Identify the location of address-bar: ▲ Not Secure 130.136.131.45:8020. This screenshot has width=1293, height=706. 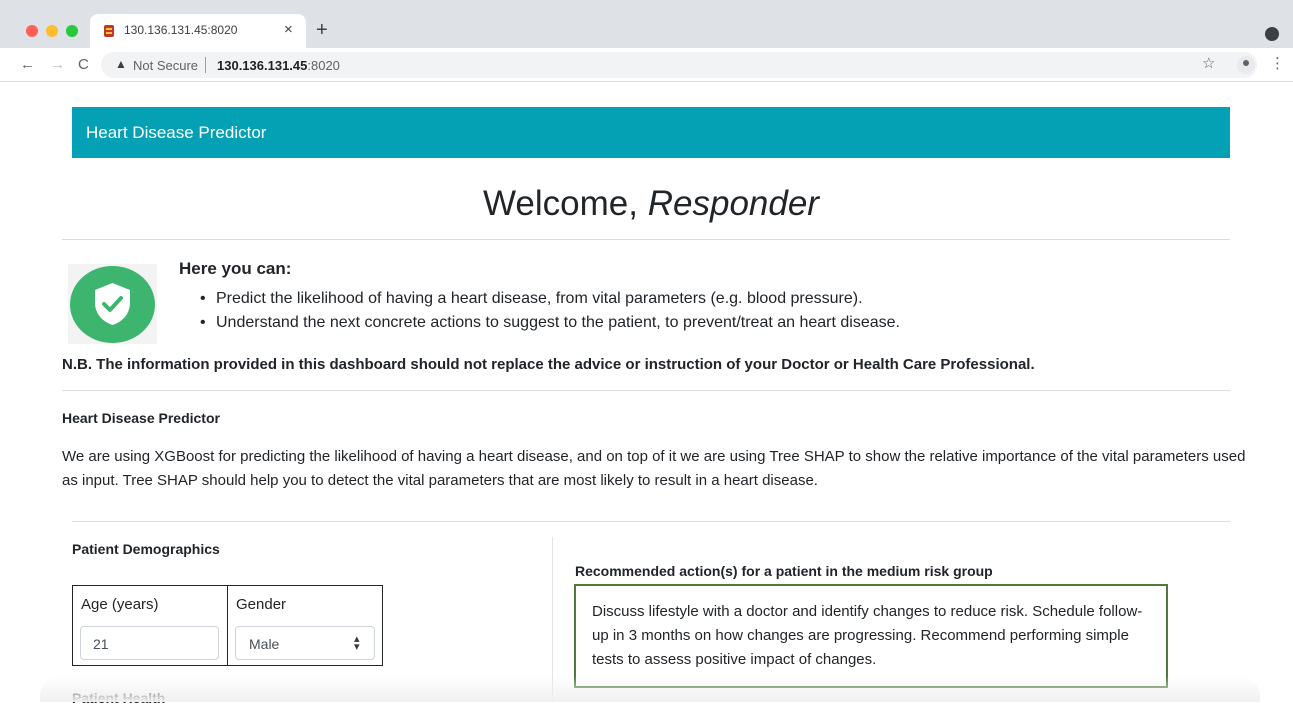
(679, 65).